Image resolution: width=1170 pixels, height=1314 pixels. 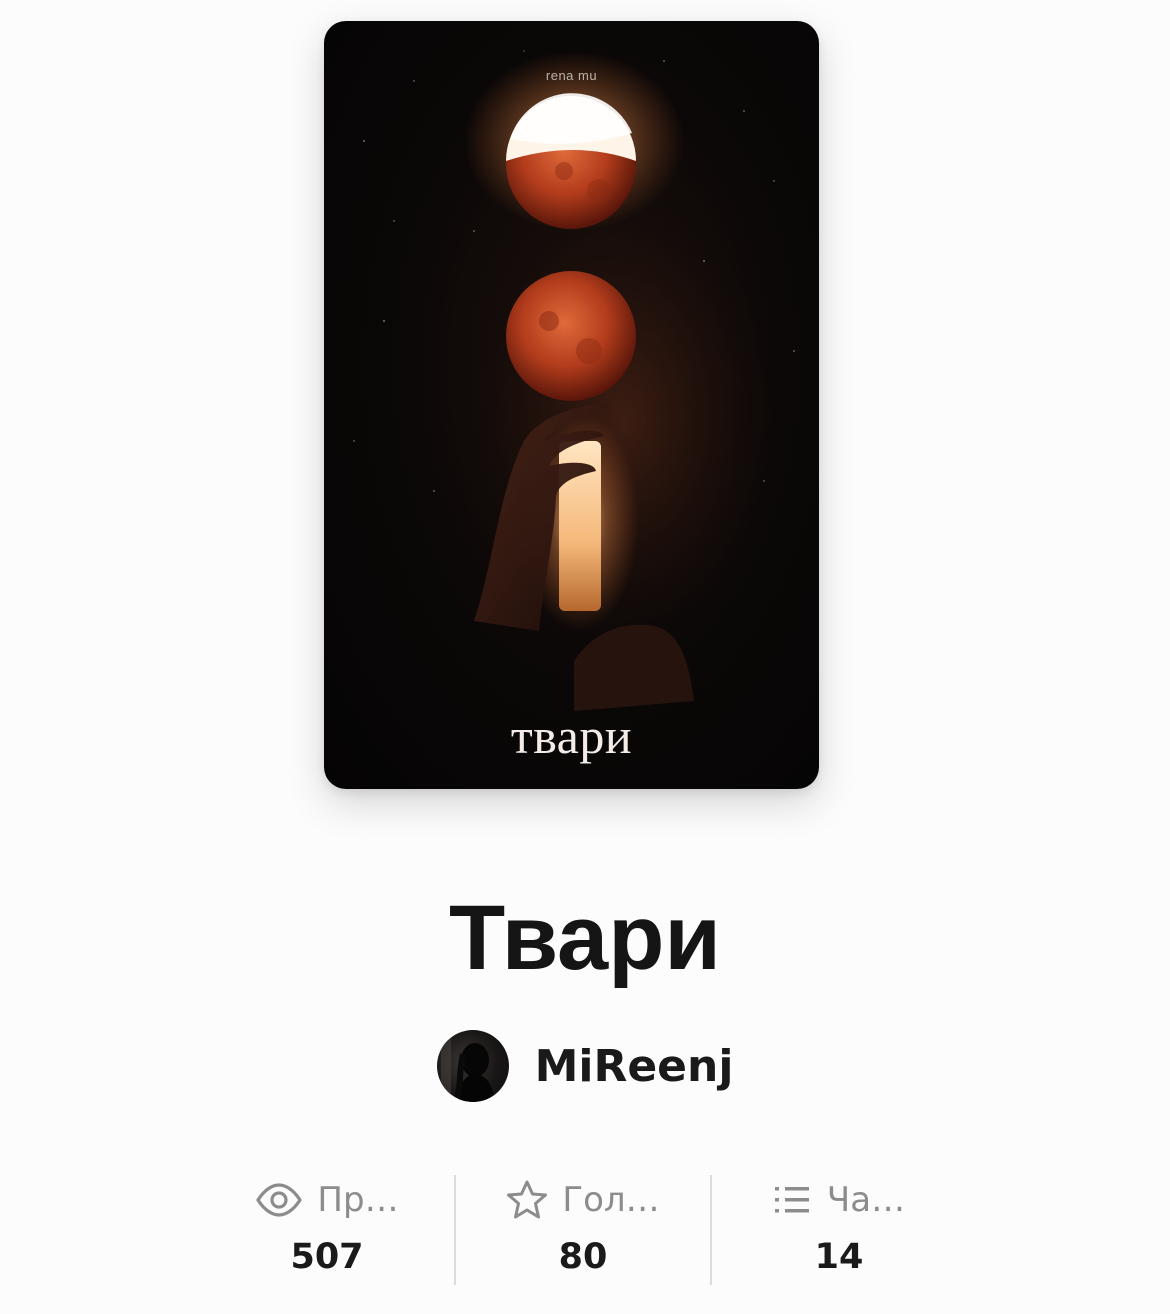 I want to click on stat-votes-value: 80, so click(x=583, y=1257).